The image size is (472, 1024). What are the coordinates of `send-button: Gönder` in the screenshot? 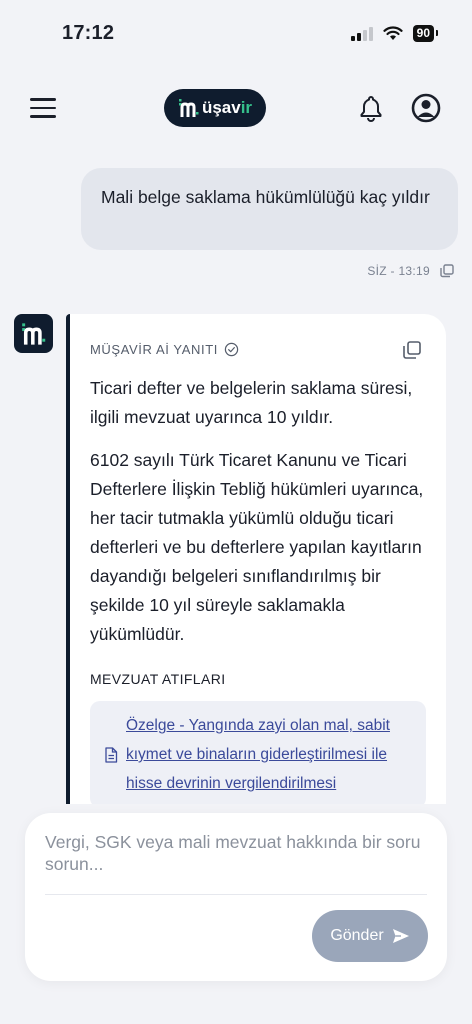 It's located at (370, 936).